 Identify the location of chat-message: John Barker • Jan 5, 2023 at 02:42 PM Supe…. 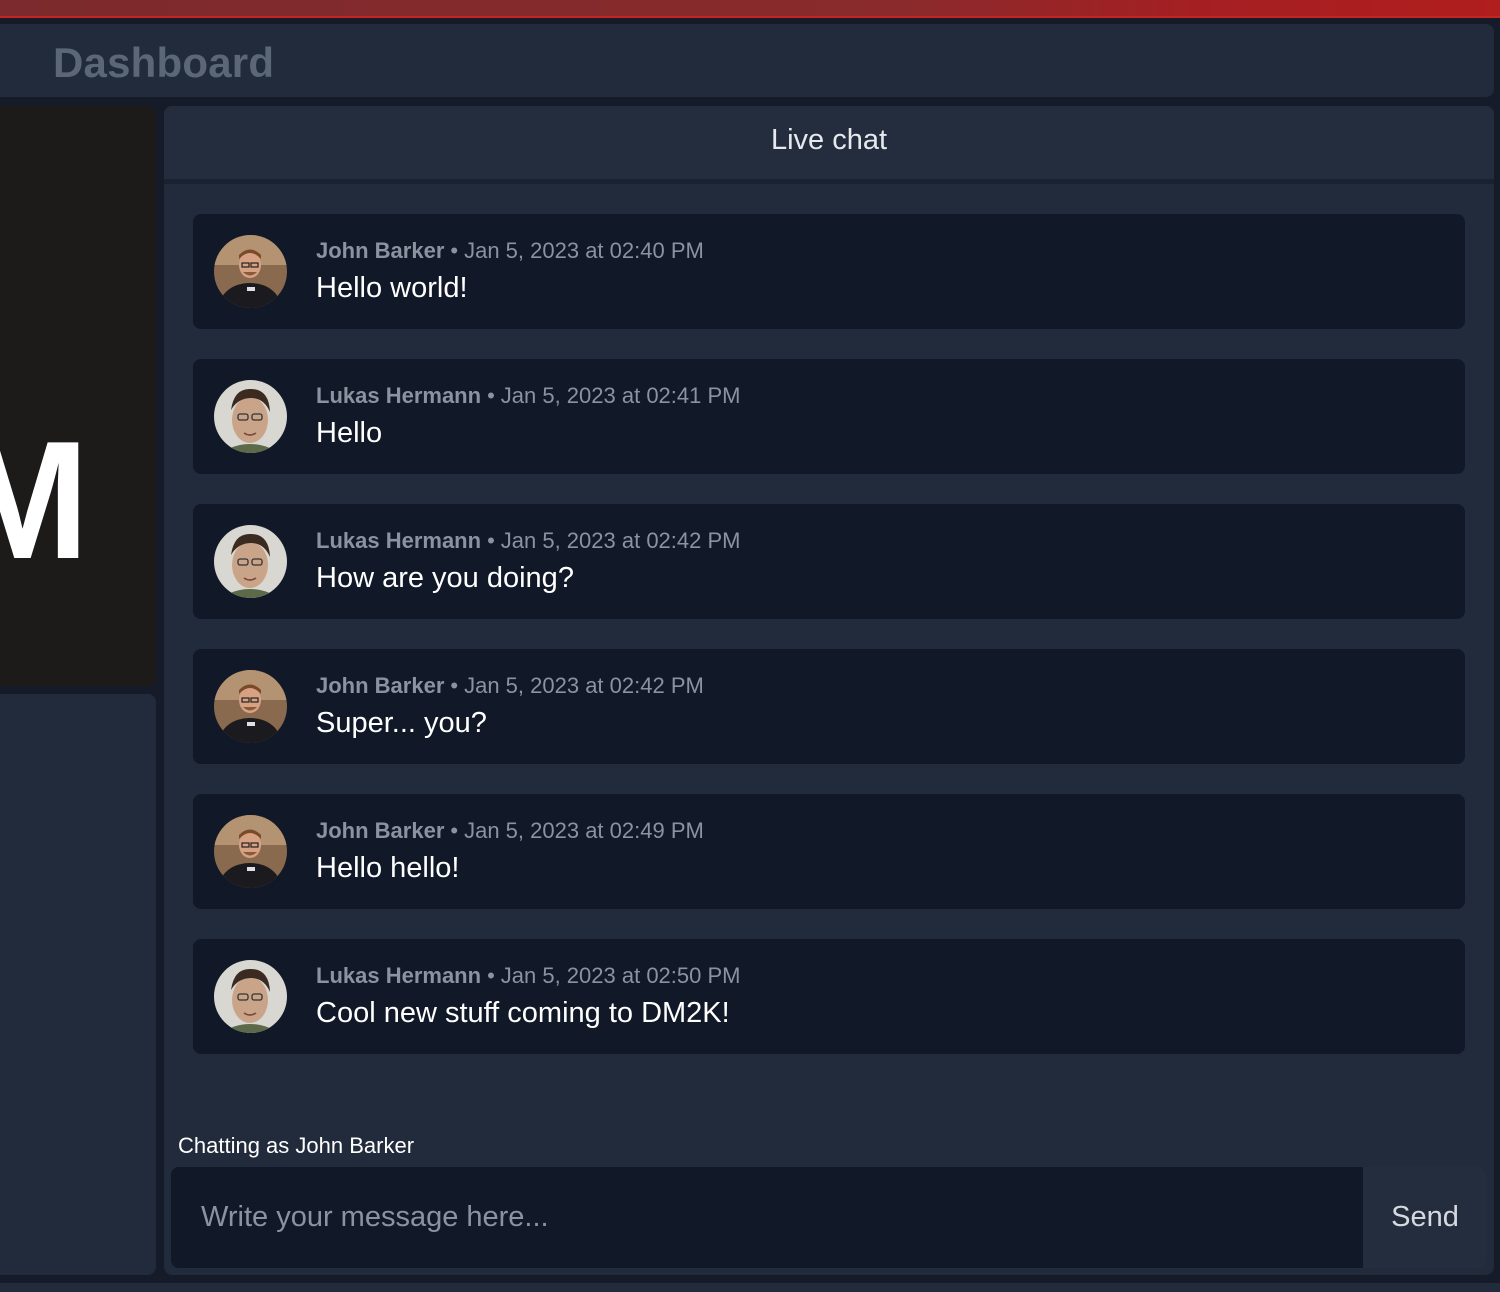
(829, 706).